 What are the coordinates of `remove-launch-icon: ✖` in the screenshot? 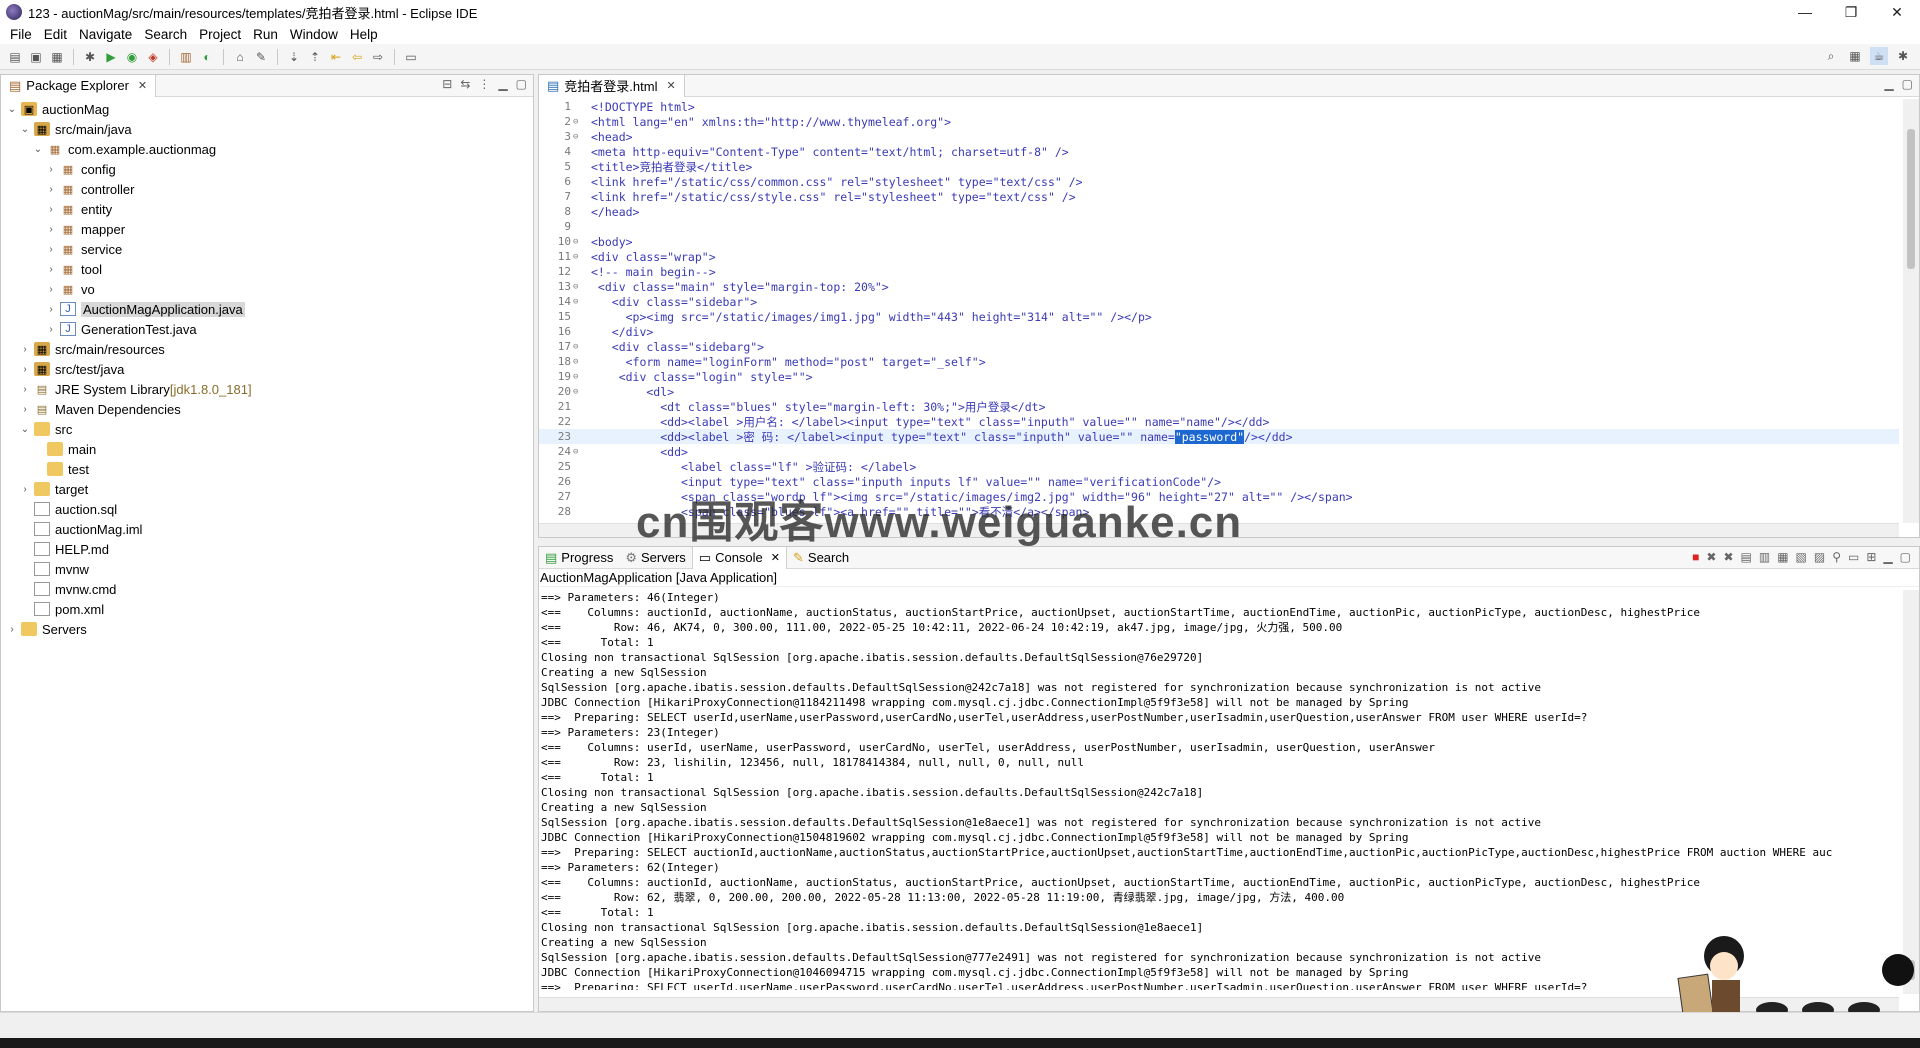 It's located at (1711, 557).